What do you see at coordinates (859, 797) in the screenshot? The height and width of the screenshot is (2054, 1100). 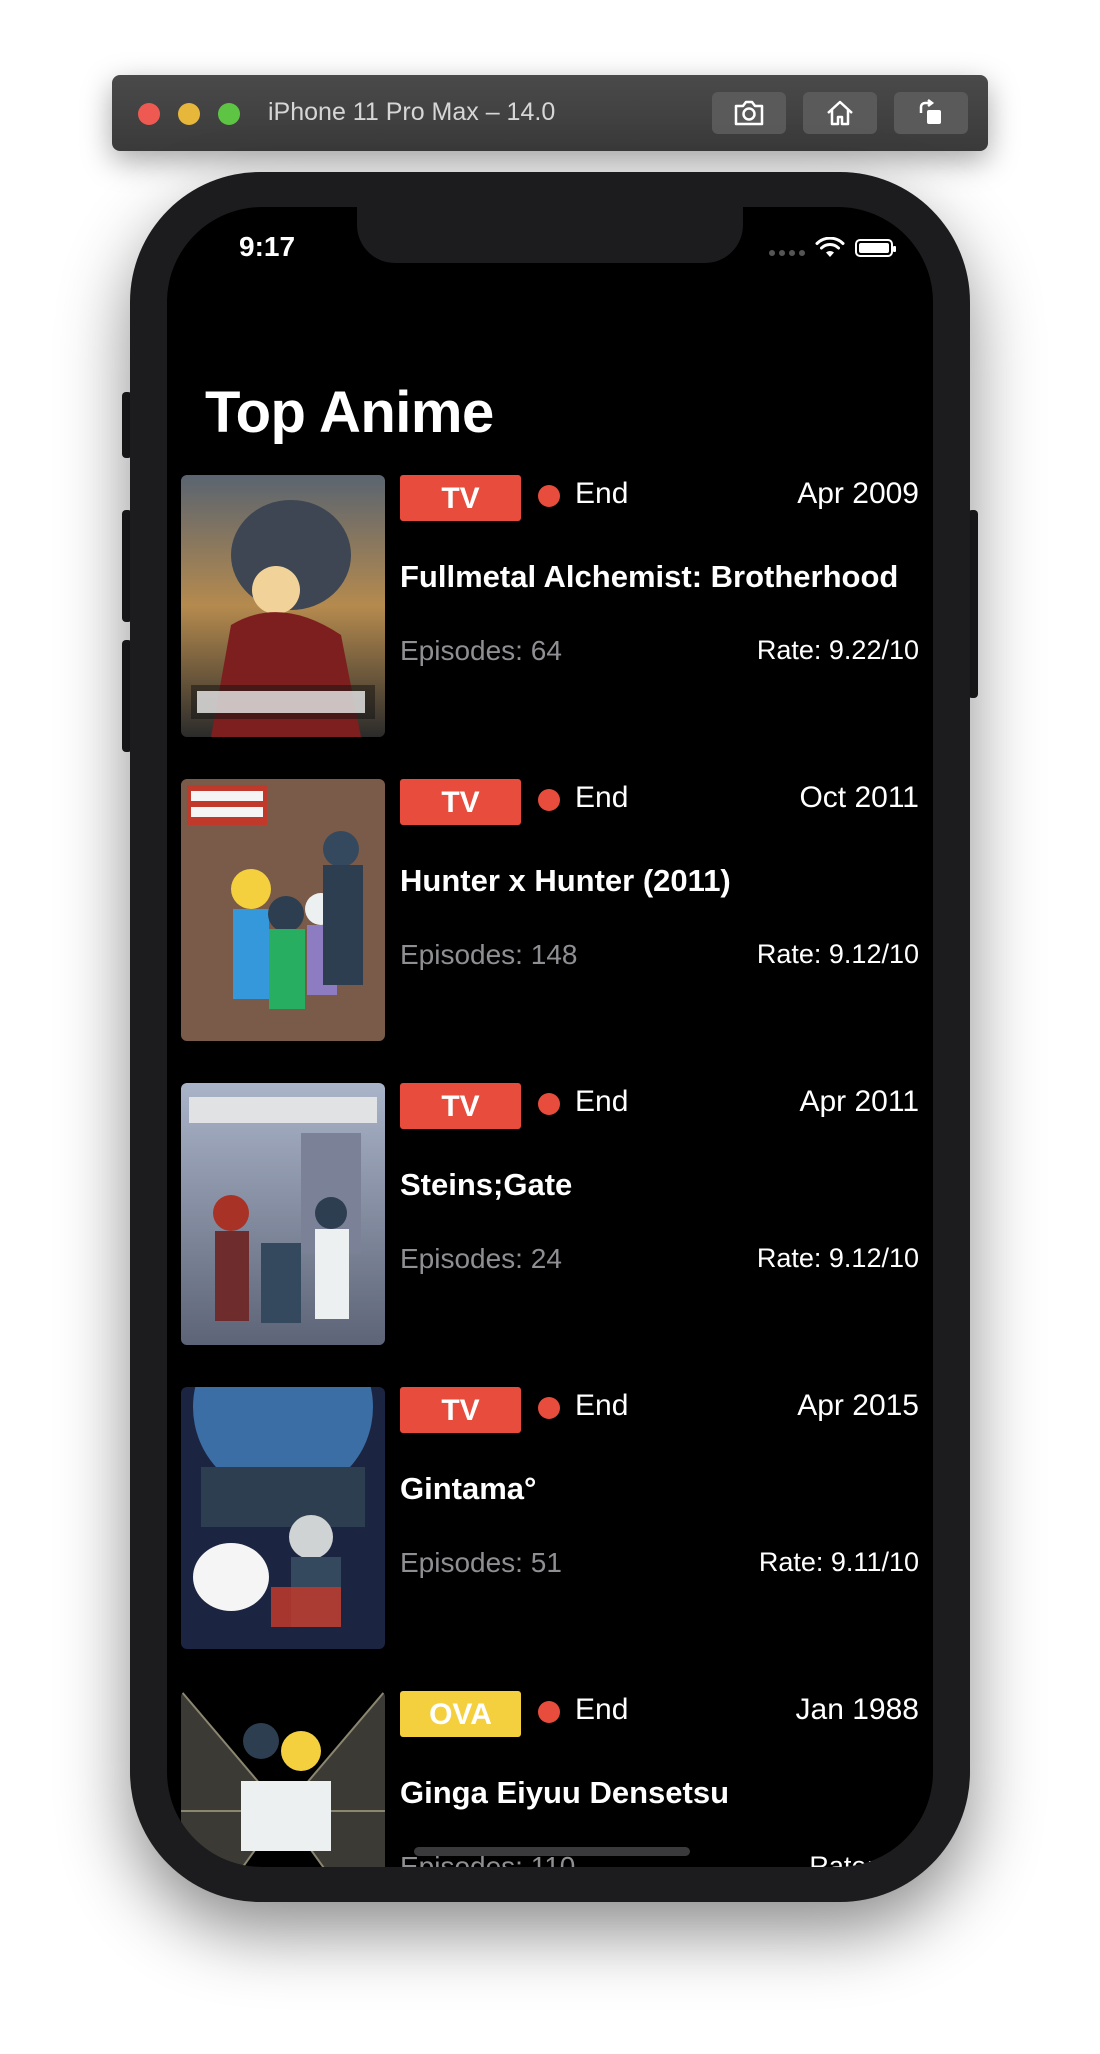 I see `start-date: Oct 2011` at bounding box center [859, 797].